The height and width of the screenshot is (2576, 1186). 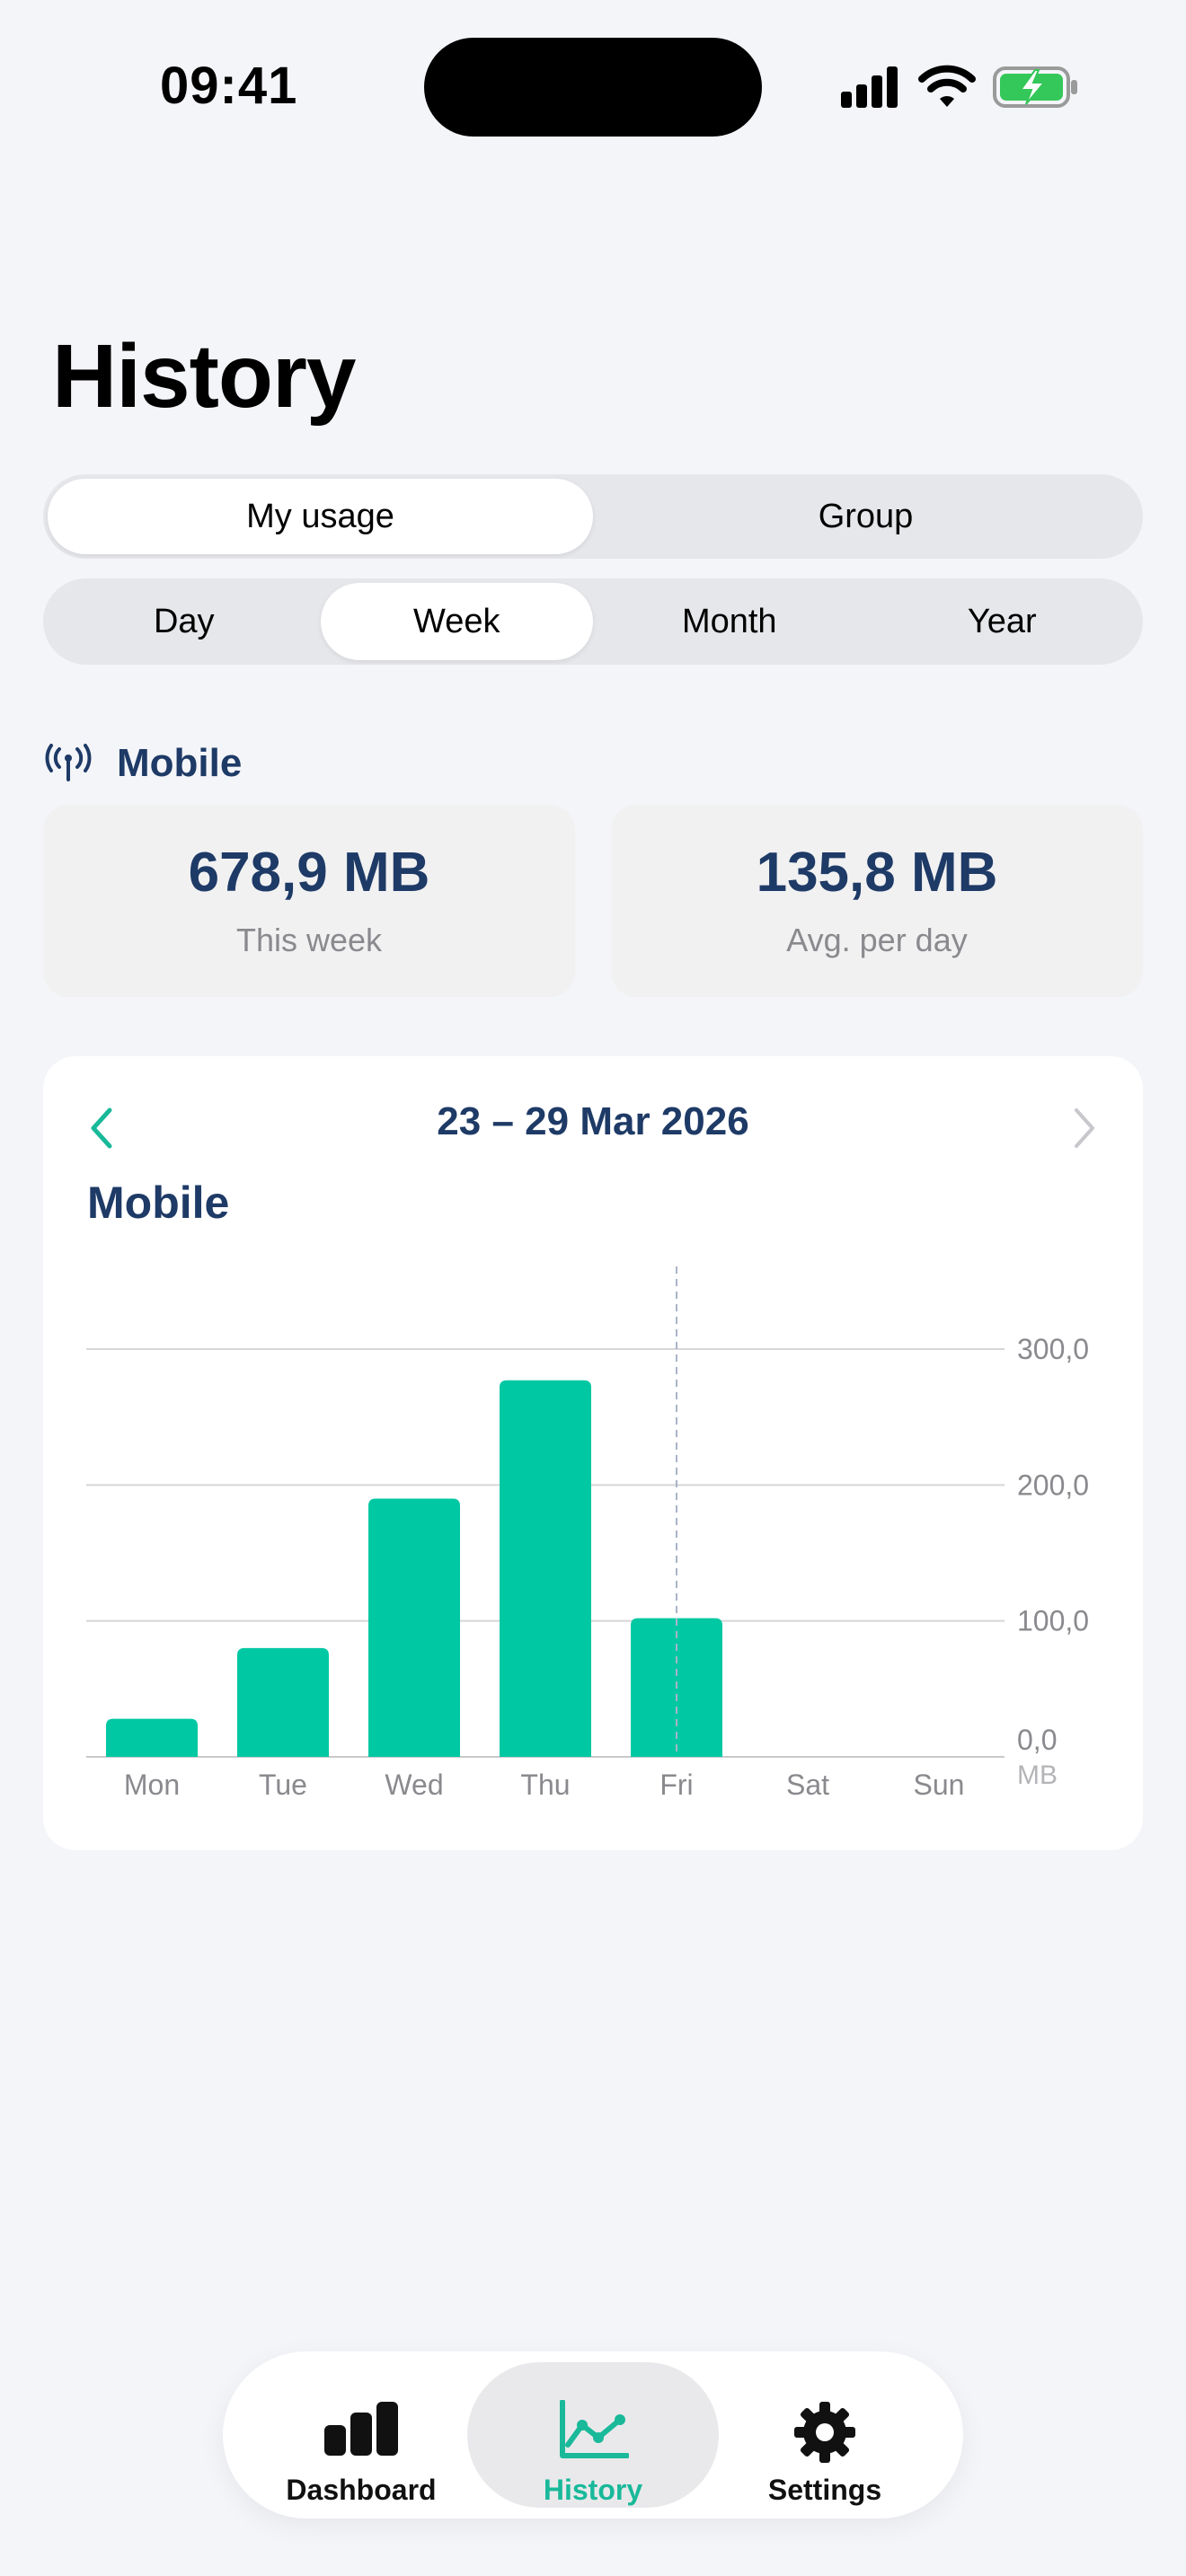 I want to click on tab-bar: Dashboard History Settings, so click(x=593, y=2435).